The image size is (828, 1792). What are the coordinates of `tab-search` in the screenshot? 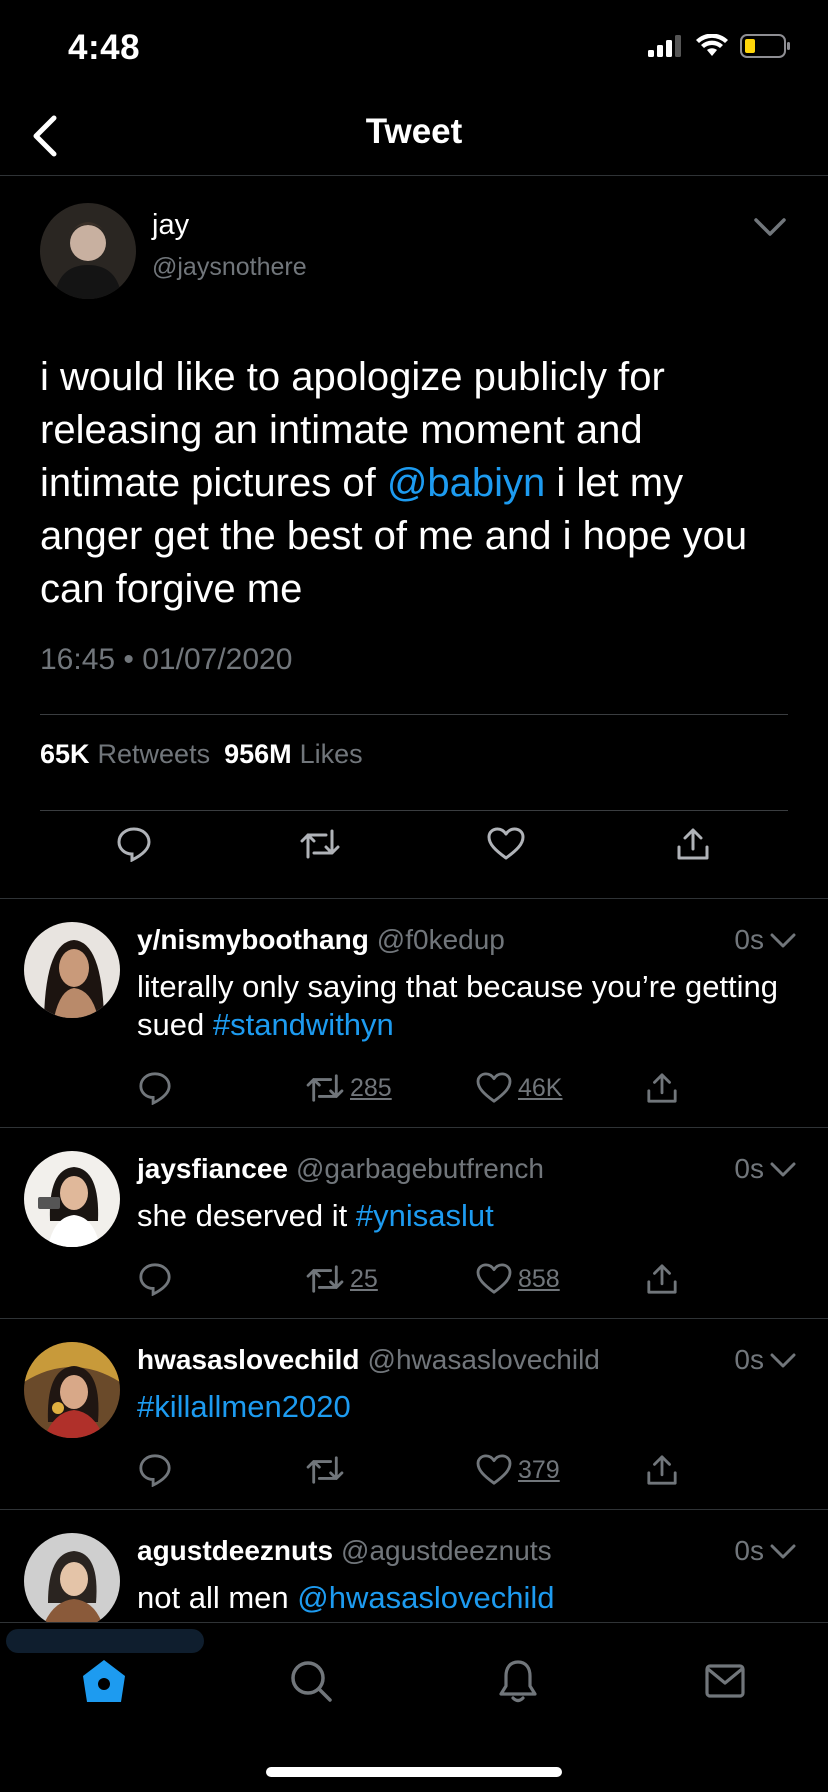 It's located at (311, 1681).